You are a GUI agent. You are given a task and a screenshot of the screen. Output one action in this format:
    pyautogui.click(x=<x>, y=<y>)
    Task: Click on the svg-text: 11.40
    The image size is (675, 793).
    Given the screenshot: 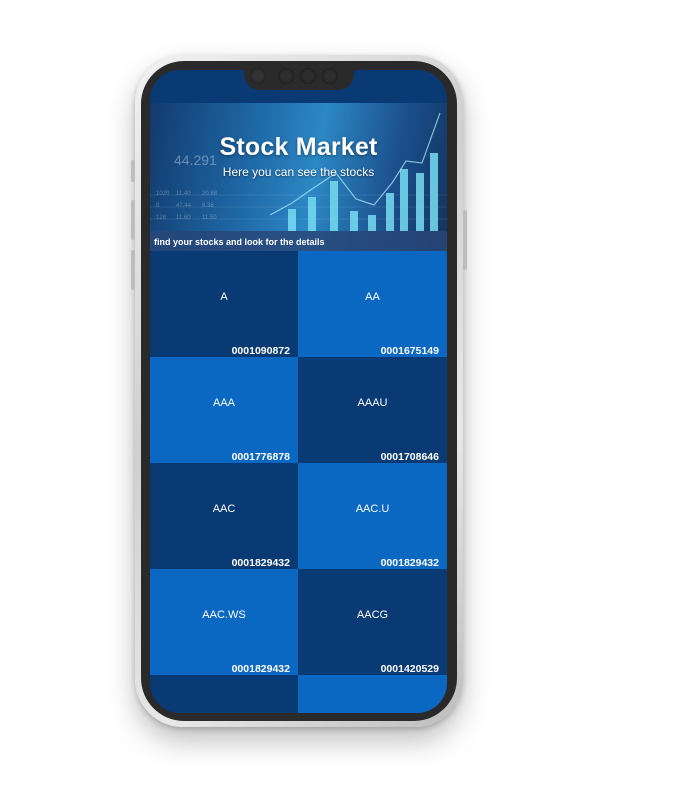 What is the action you would take?
    pyautogui.click(x=183, y=194)
    